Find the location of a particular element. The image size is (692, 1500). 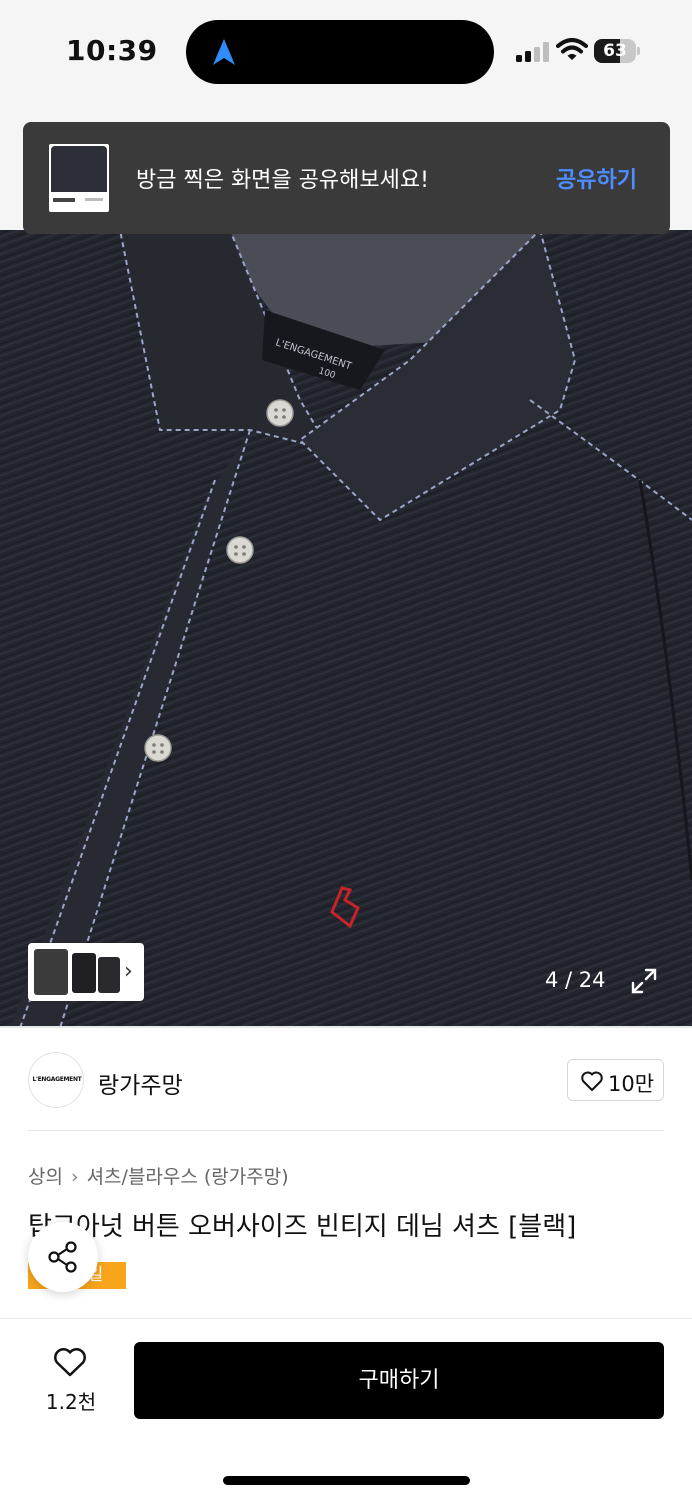

brand-name: 랑가주망 is located at coordinates (140, 1083).